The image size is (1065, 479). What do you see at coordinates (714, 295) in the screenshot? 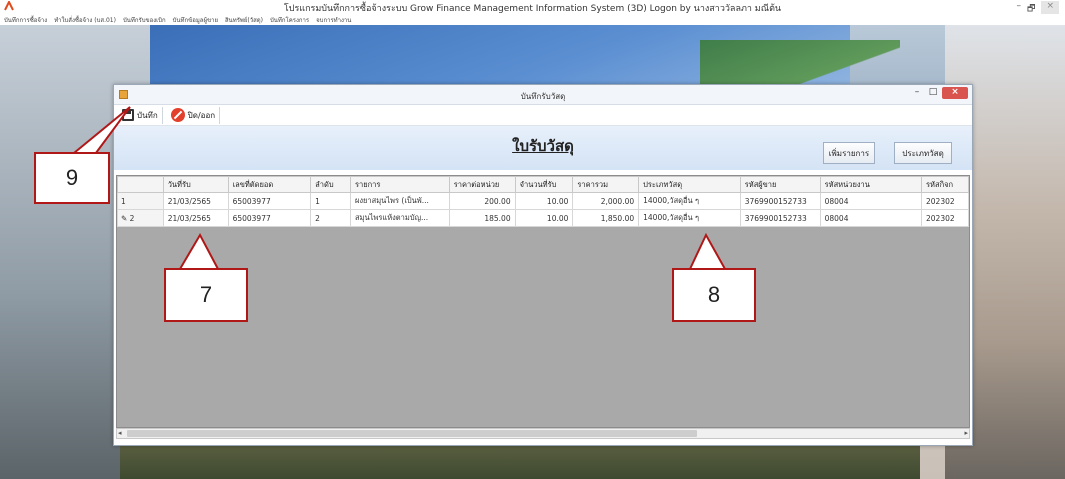
I see `callout-8: 8` at bounding box center [714, 295].